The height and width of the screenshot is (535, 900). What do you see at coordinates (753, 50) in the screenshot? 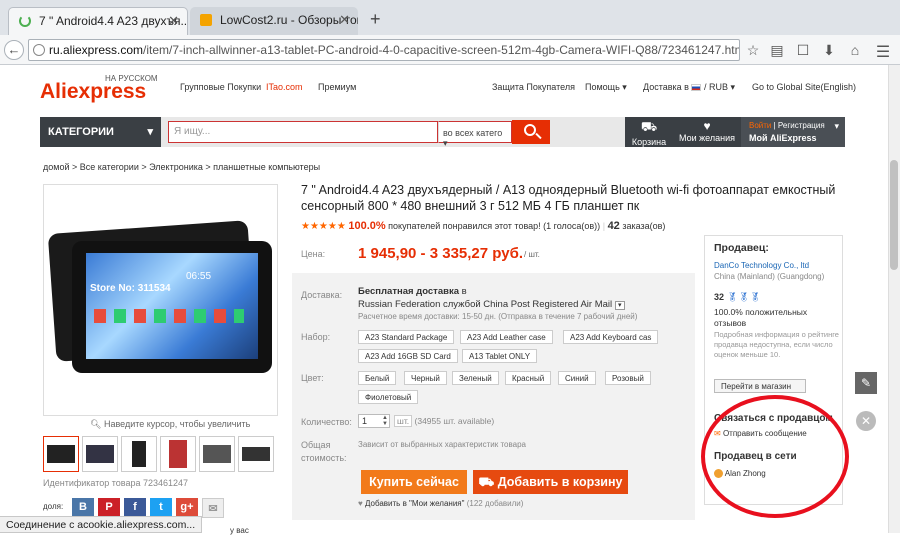
I see `star-icon: ☆` at bounding box center [753, 50].